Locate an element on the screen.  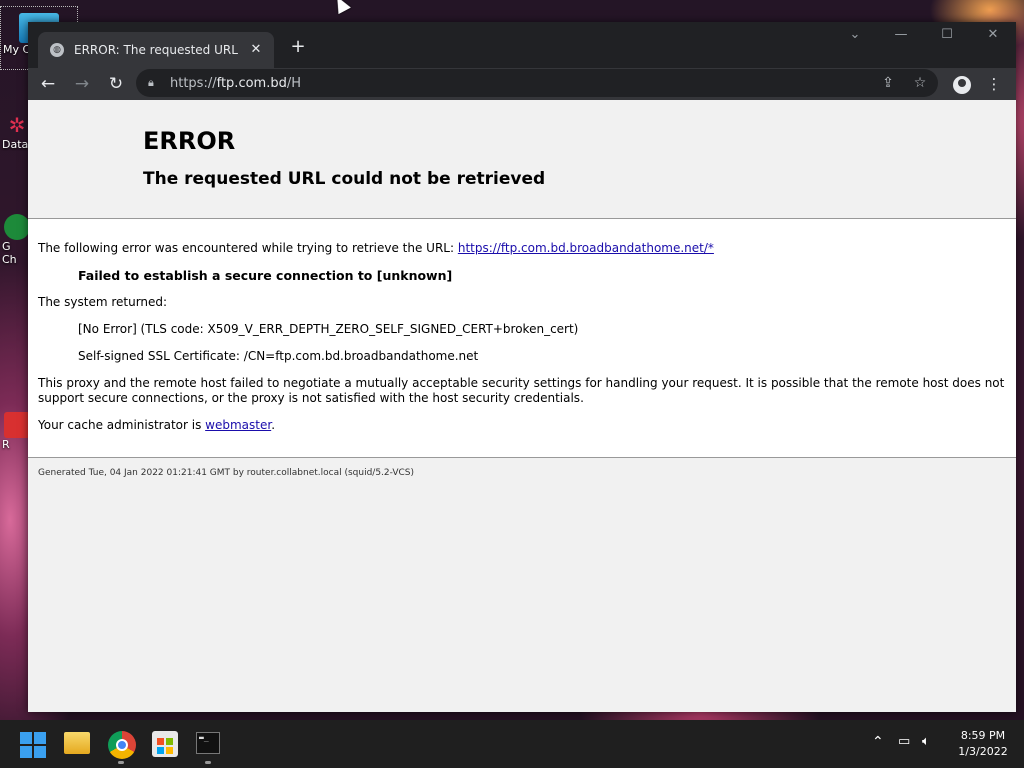
taskbar: ▬_ ⌃ ▭ 🔈︎ 8:59 PM 1/3/2022 is located at coordinates (512, 744).